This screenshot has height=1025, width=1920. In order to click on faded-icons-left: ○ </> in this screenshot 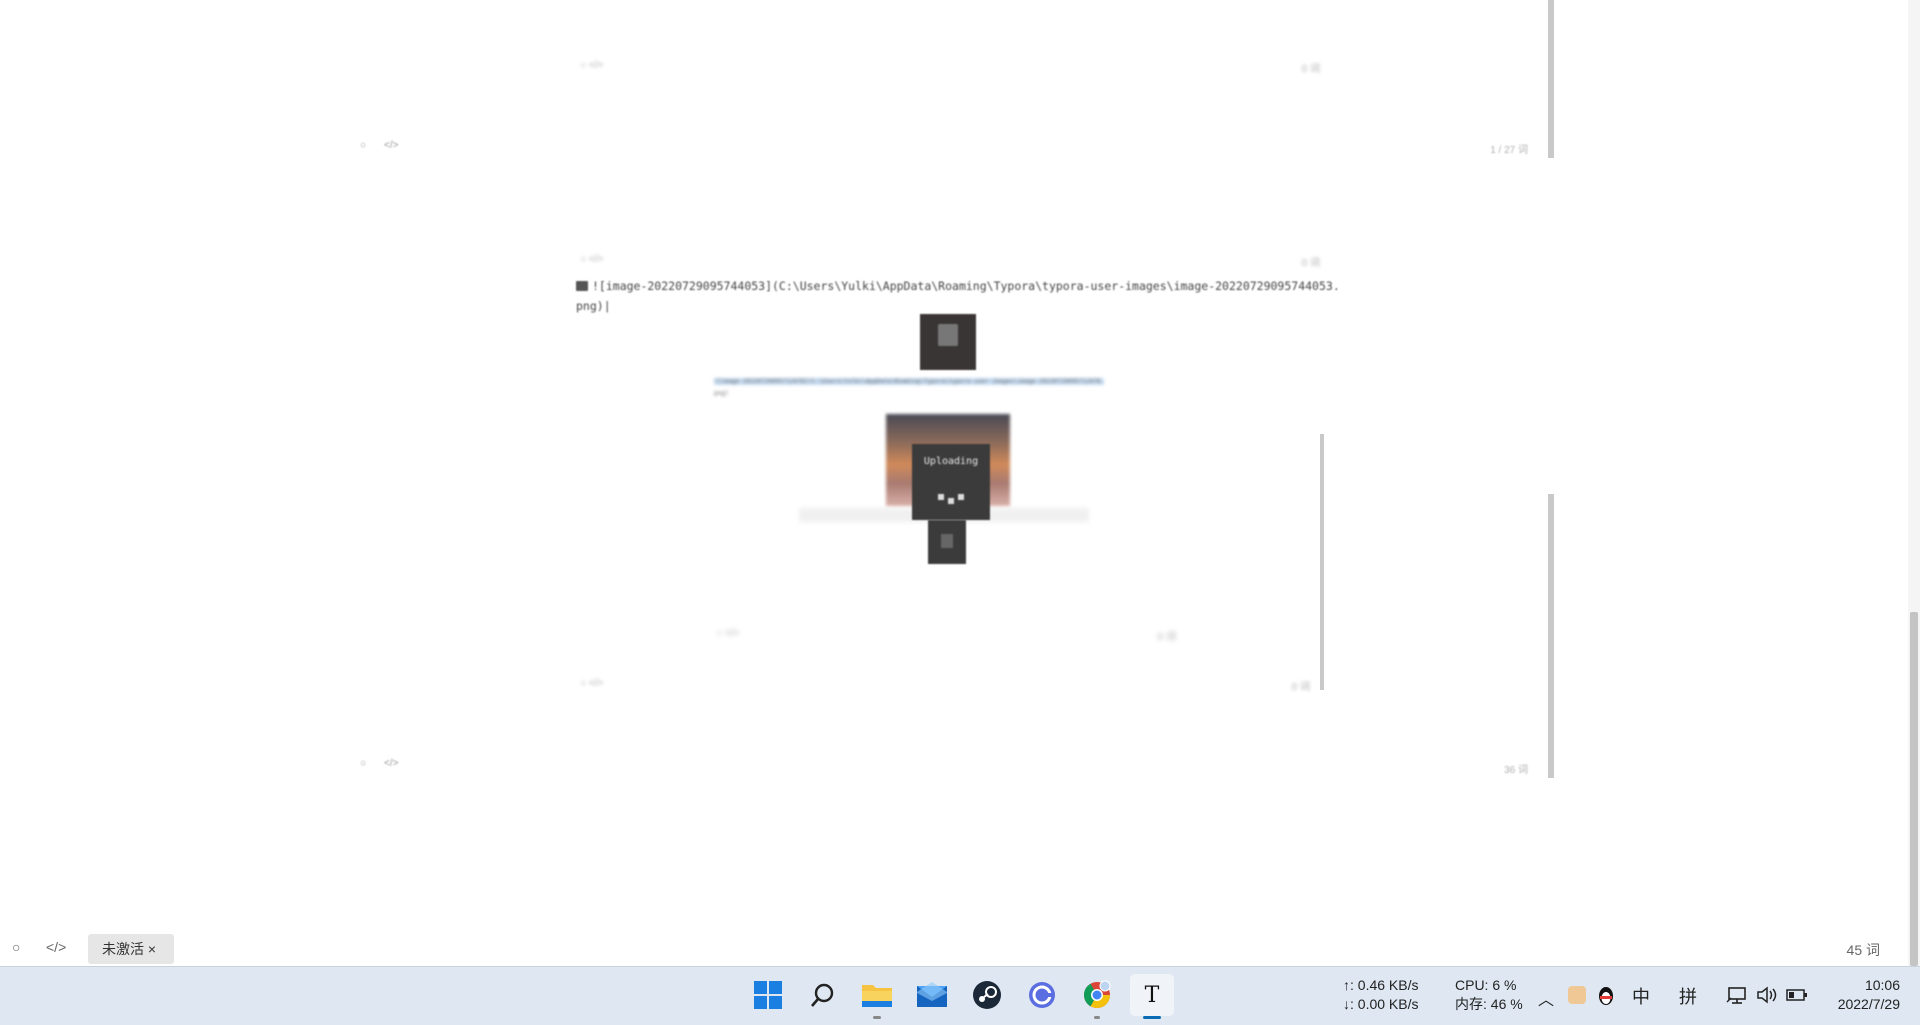, I will do `click(592, 65)`.